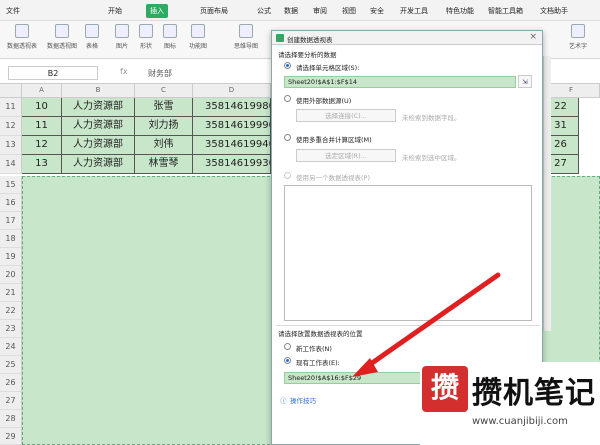 Image resolution: width=600 pixels, height=445 pixels. Describe the element at coordinates (214, 11) in the screenshot. I see `tab-page-layout: 页面布局` at that location.